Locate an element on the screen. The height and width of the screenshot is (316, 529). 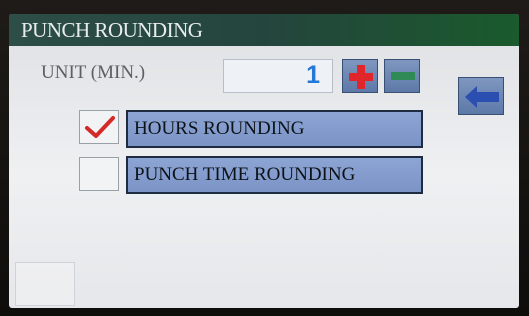
decrement-button is located at coordinates (402, 76).